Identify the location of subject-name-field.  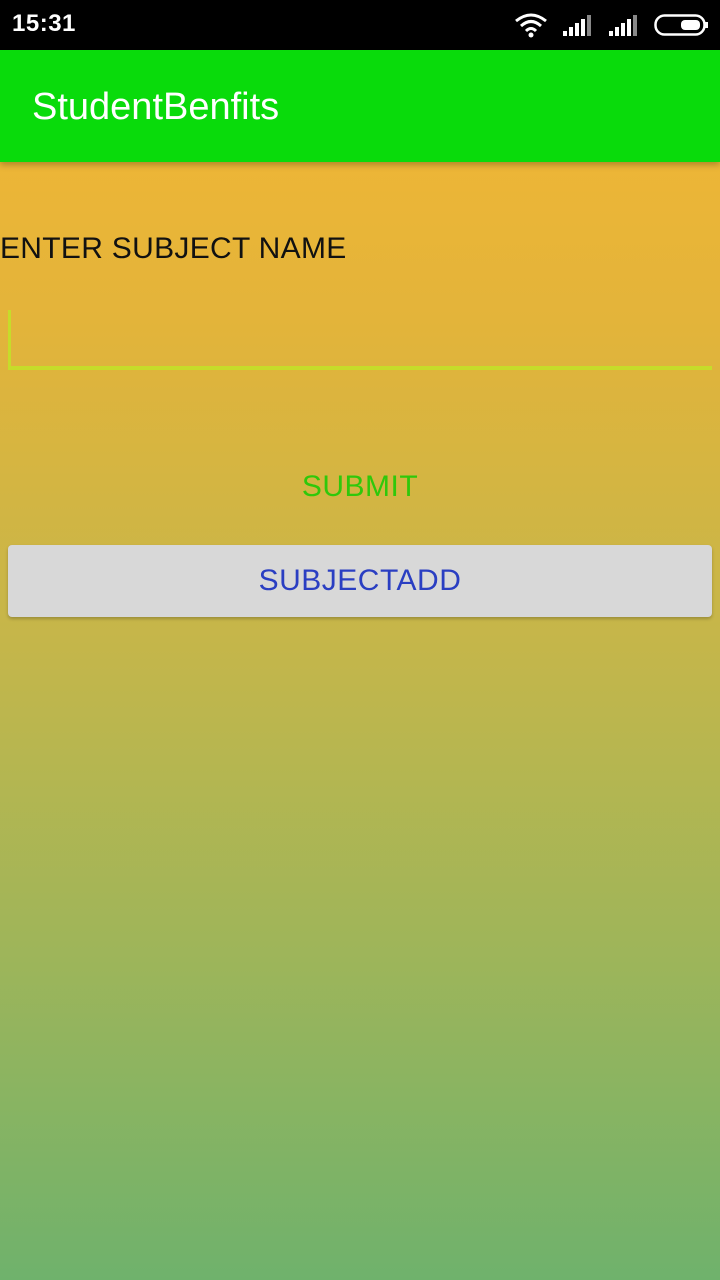
(360, 337).